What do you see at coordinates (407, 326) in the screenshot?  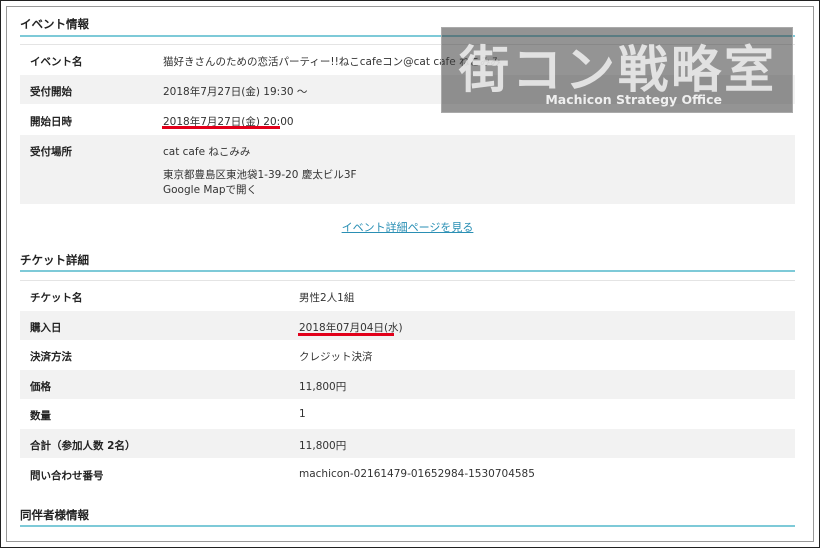 I see `table-row-purchase-date: 購入日 2018年07月04日(水)` at bounding box center [407, 326].